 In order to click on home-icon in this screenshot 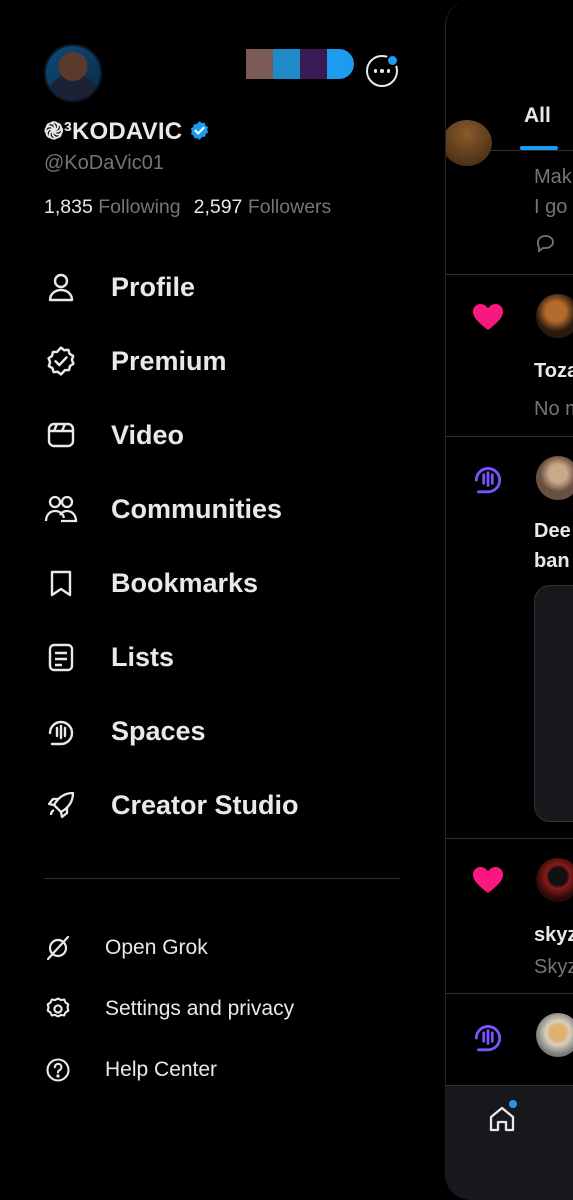, I will do `click(502, 1119)`.